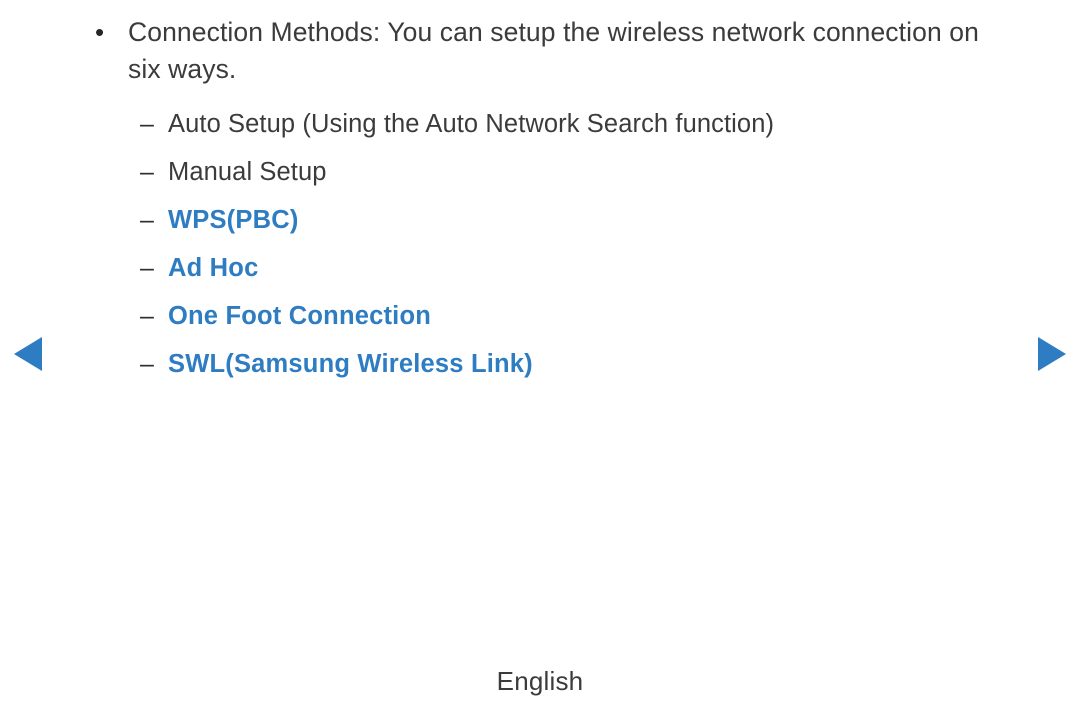 Image resolution: width=1080 pixels, height=705 pixels. I want to click on language-label: English, so click(540, 681).